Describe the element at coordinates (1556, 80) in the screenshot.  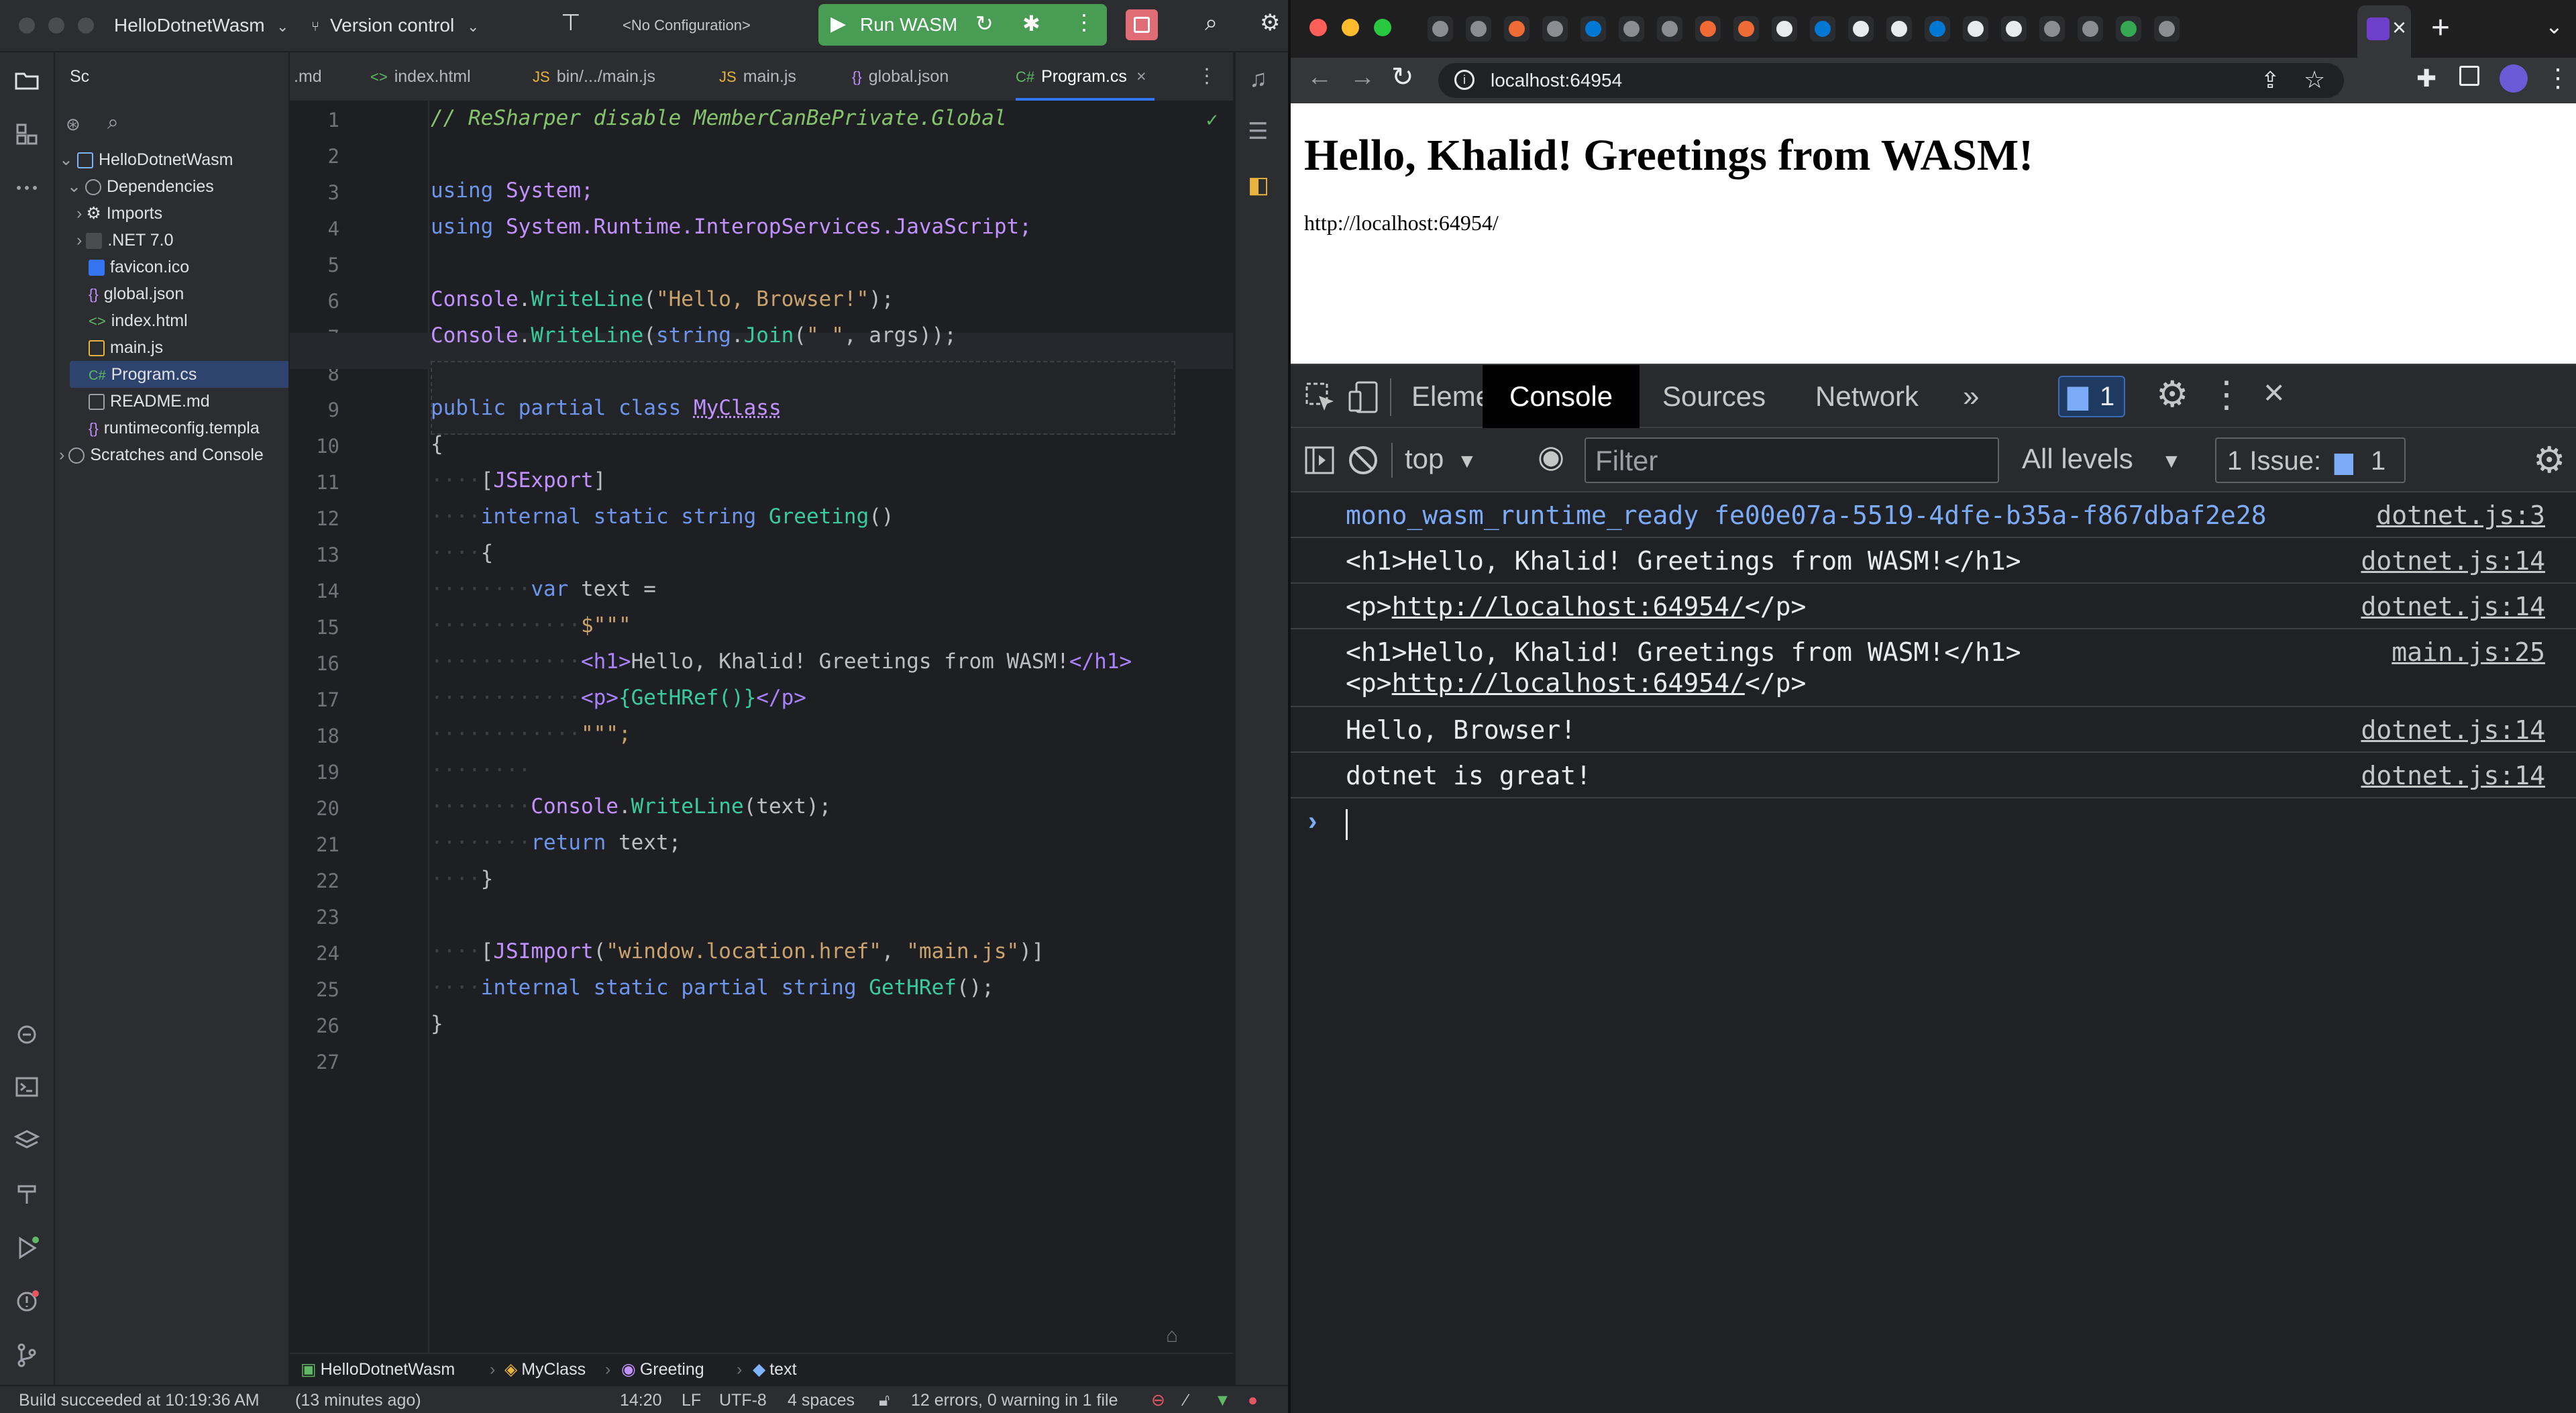
I see `url-text: localhost:64954` at that location.